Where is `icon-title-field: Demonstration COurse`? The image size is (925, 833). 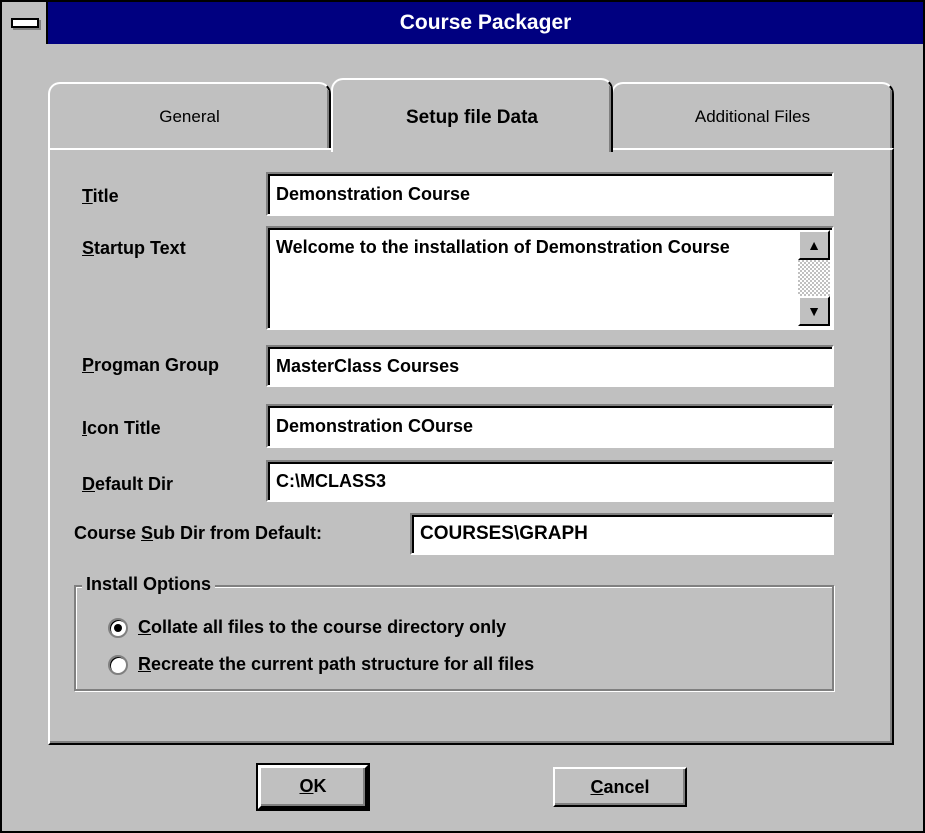
icon-title-field: Demonstration COurse is located at coordinates (550, 426).